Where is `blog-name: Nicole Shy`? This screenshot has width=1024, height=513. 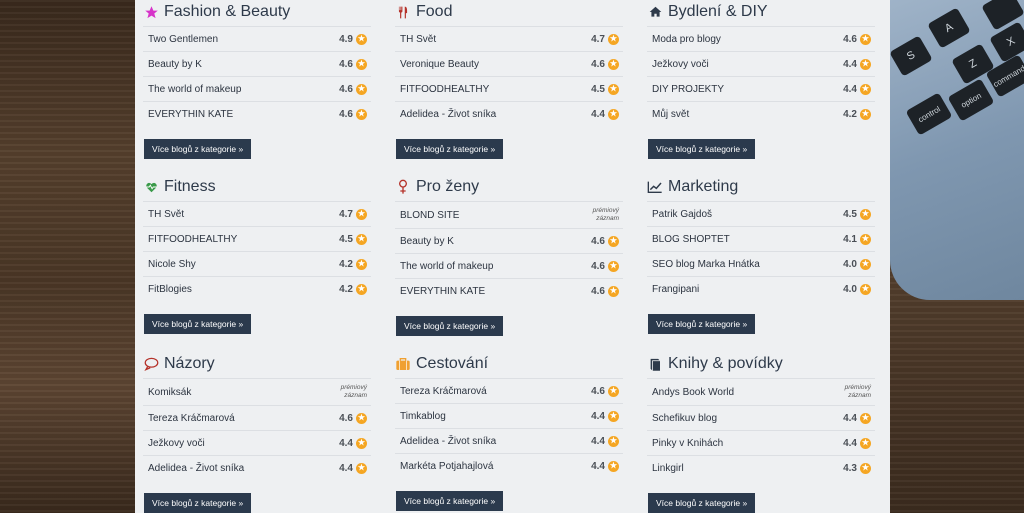 blog-name: Nicole Shy is located at coordinates (172, 264).